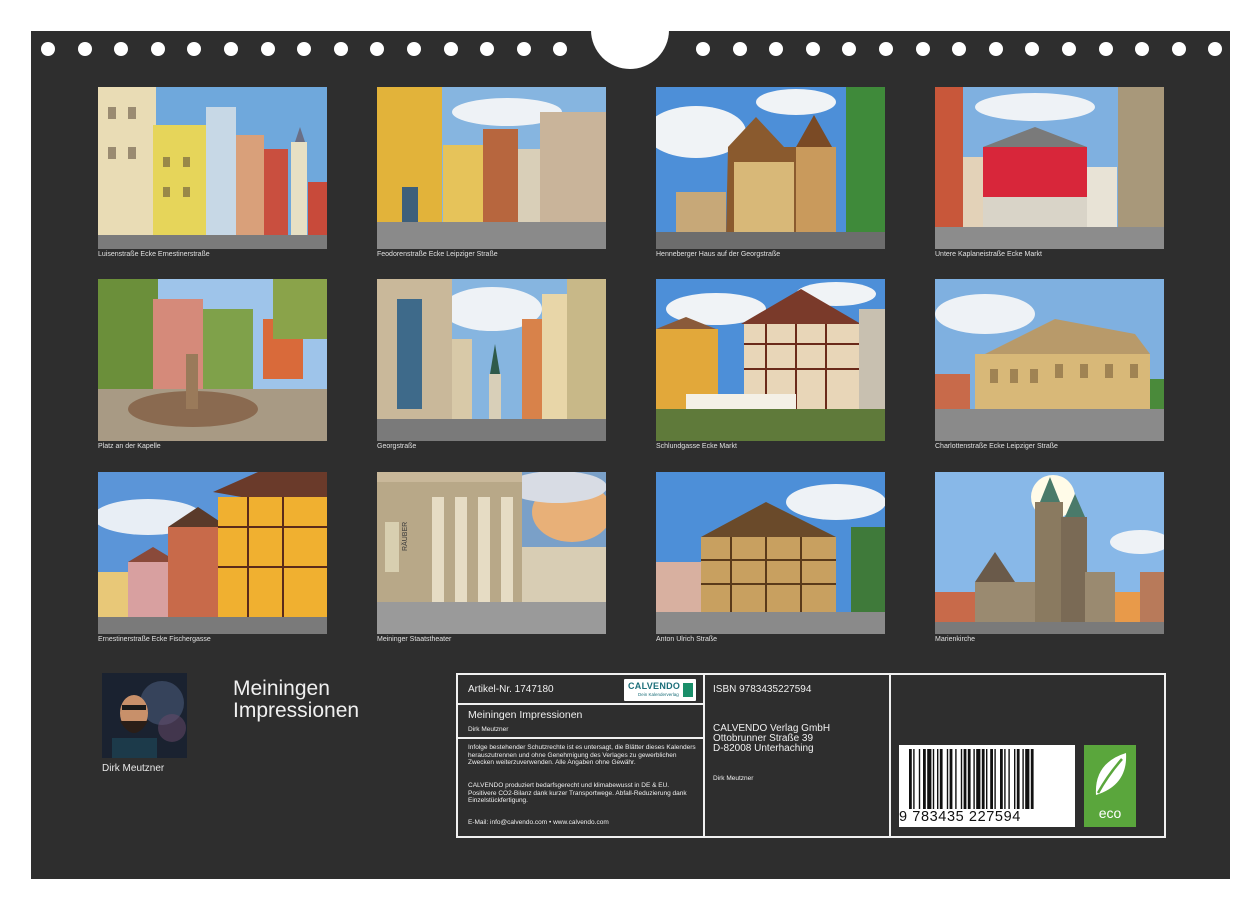 This screenshot has width=1260, height=908. Describe the element at coordinates (687, 639) in the screenshot. I see `photo-caption: Anton Ulrich Straße` at that location.